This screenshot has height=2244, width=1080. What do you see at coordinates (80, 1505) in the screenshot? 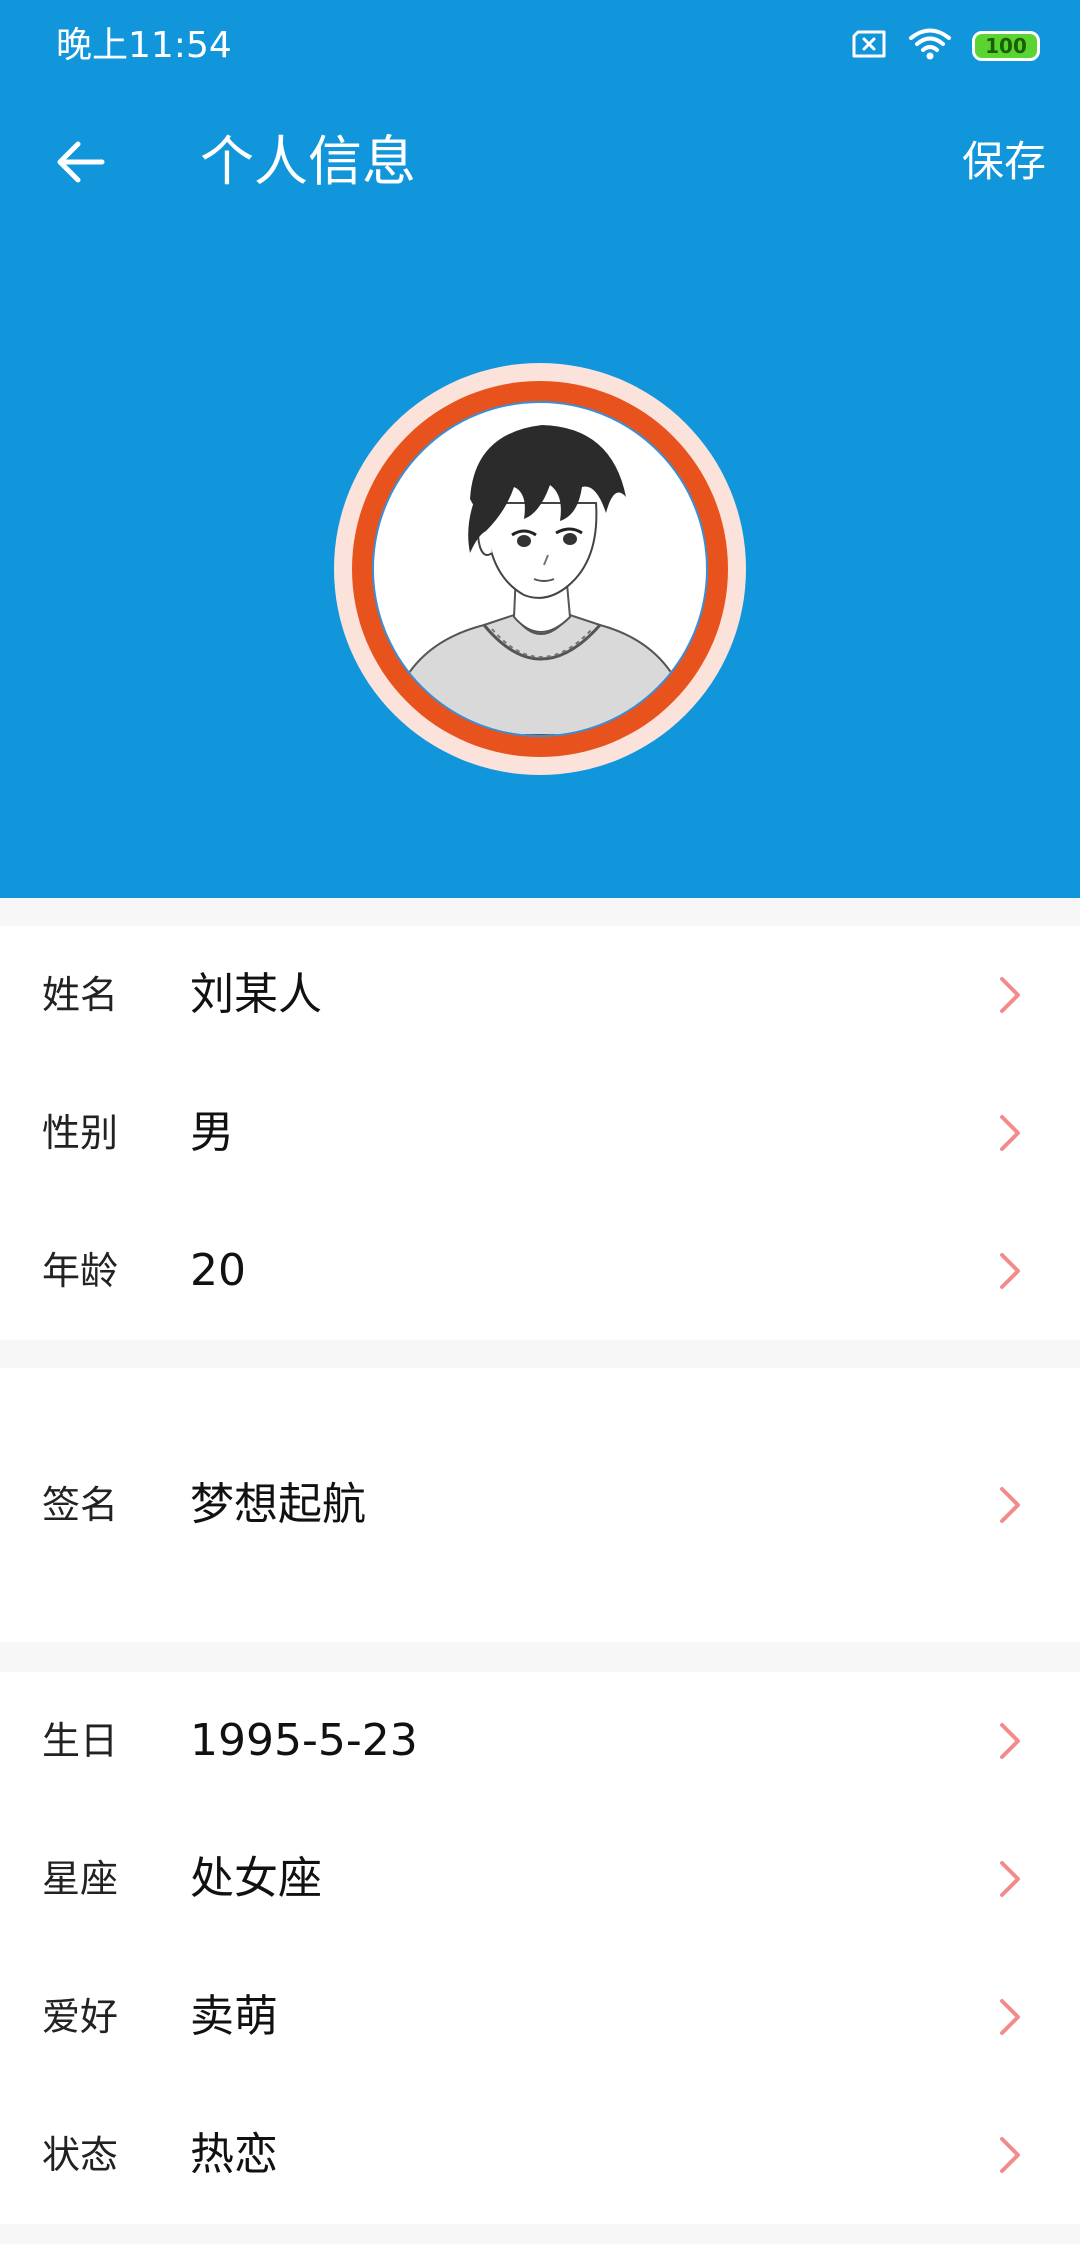
I see `field-label: 签名` at bounding box center [80, 1505].